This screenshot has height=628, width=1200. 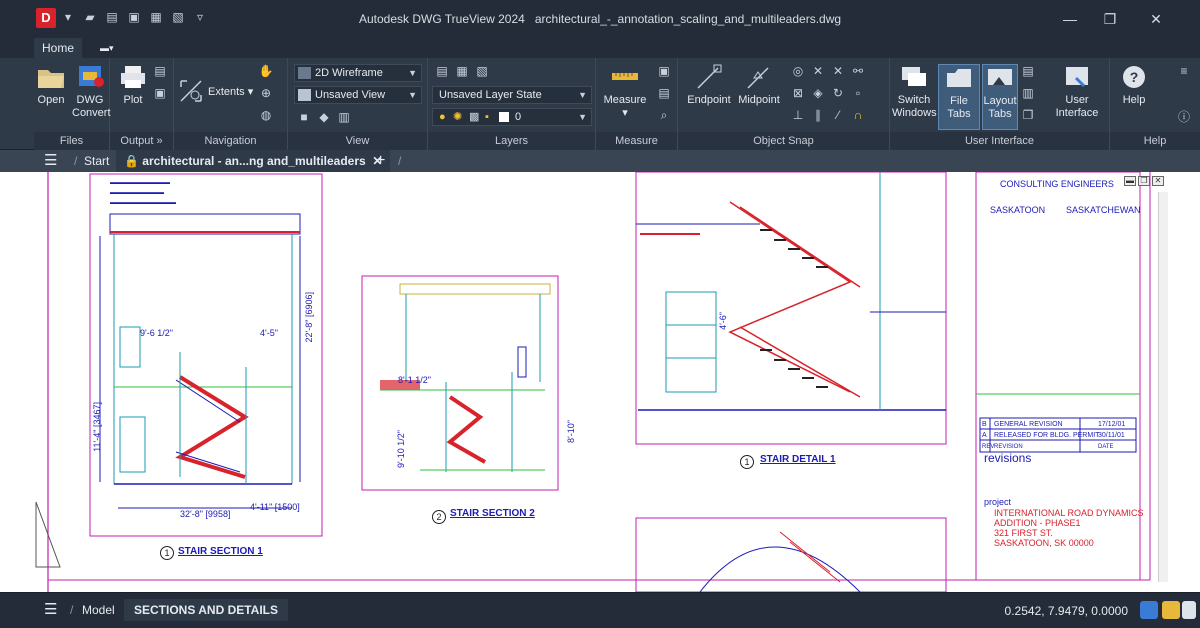 What do you see at coordinates (160, 71) in the screenshot?
I see `batch-plot-icon: ▤` at bounding box center [160, 71].